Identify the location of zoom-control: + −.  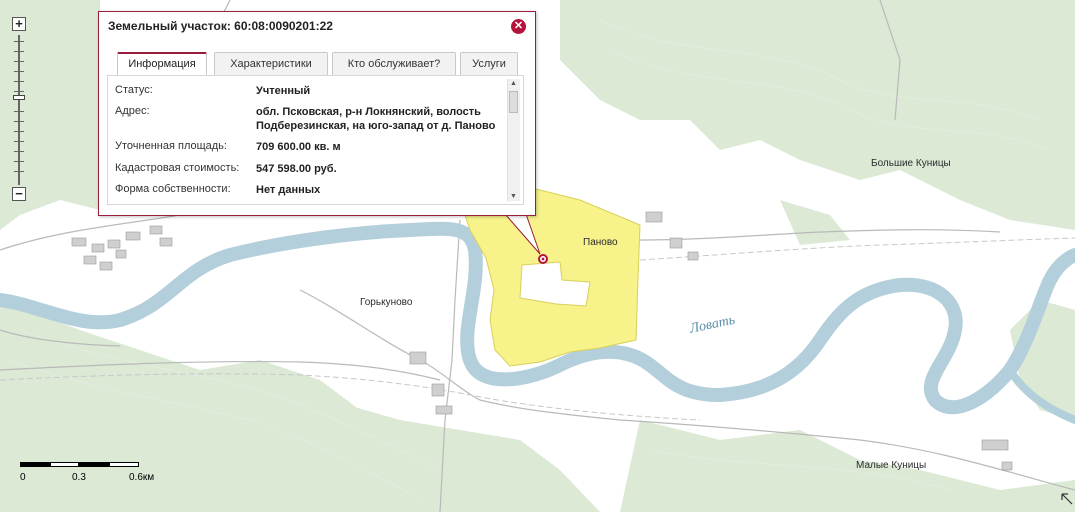
(19, 111).